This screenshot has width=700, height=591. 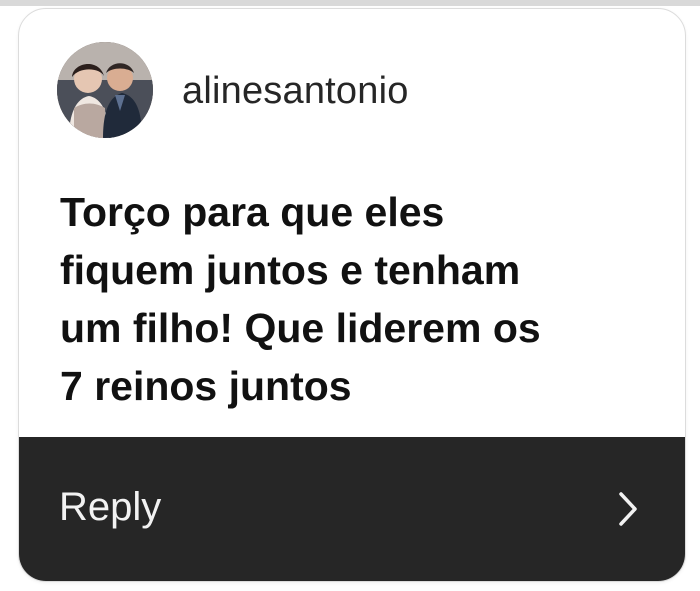 I want to click on avatar, so click(x=105, y=90).